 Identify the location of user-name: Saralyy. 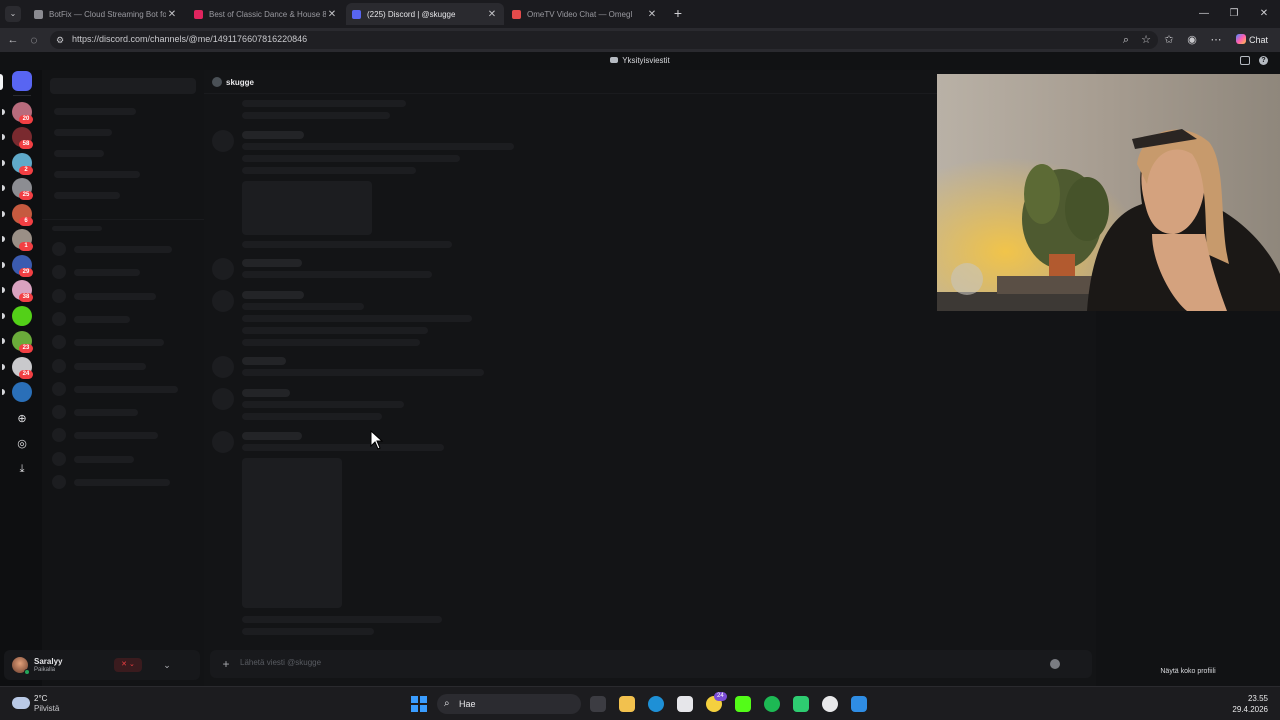
(48, 661).